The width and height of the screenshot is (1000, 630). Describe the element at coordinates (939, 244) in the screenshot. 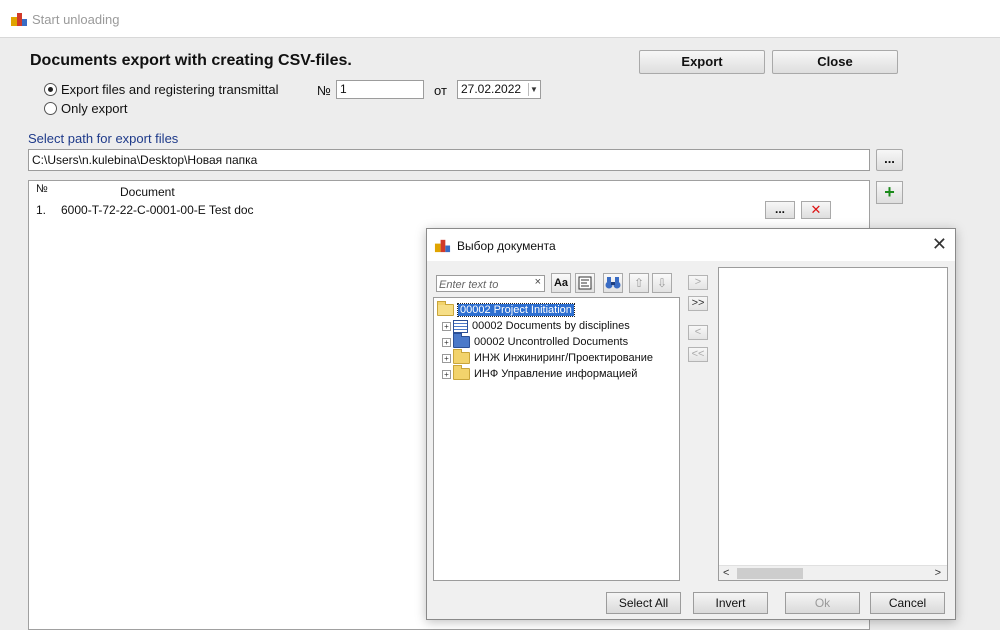

I see `close-icon: ✕` at that location.